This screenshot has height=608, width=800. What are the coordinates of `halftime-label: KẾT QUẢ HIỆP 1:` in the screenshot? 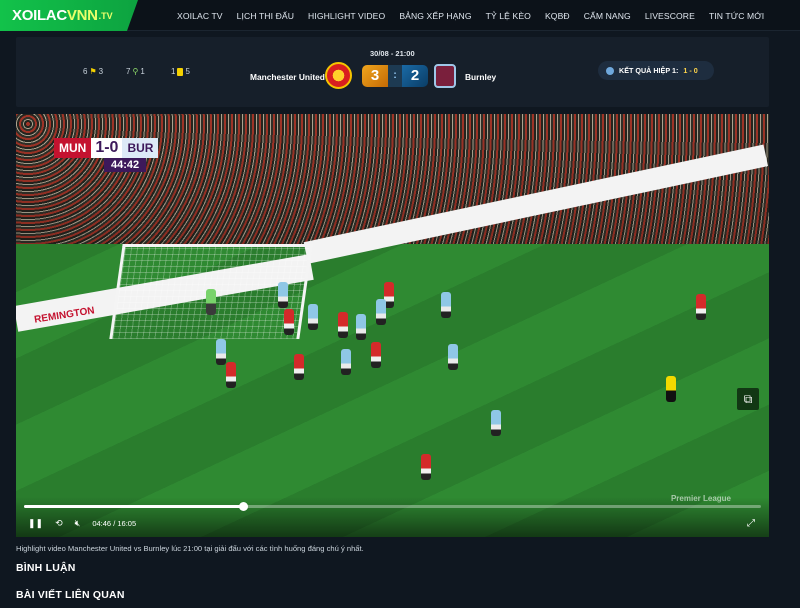 It's located at (649, 70).